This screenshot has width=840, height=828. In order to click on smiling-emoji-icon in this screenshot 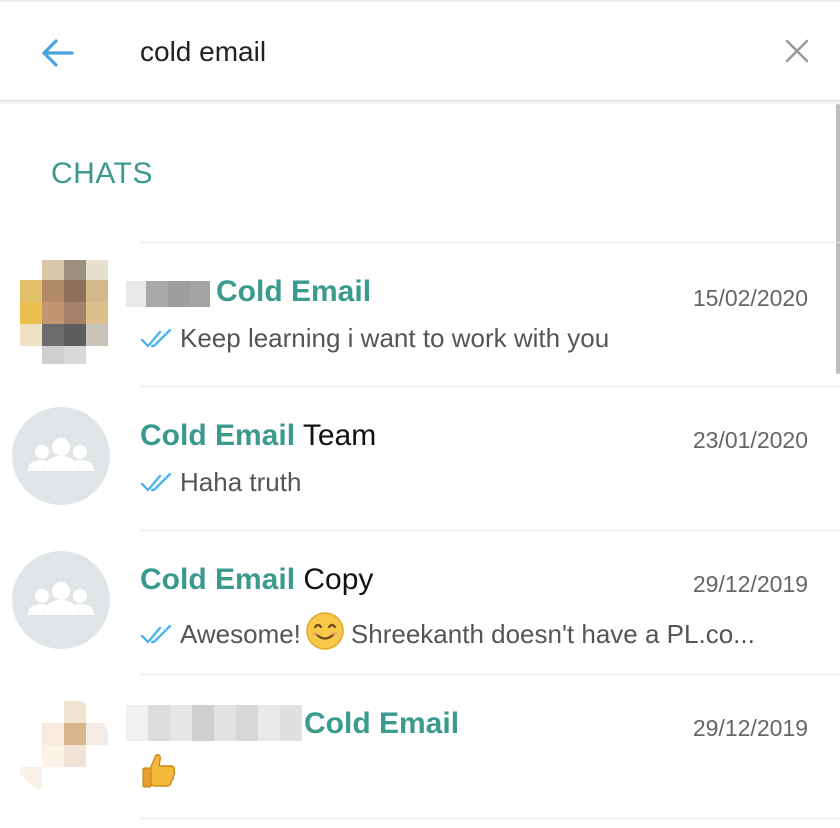, I will do `click(325, 634)`.